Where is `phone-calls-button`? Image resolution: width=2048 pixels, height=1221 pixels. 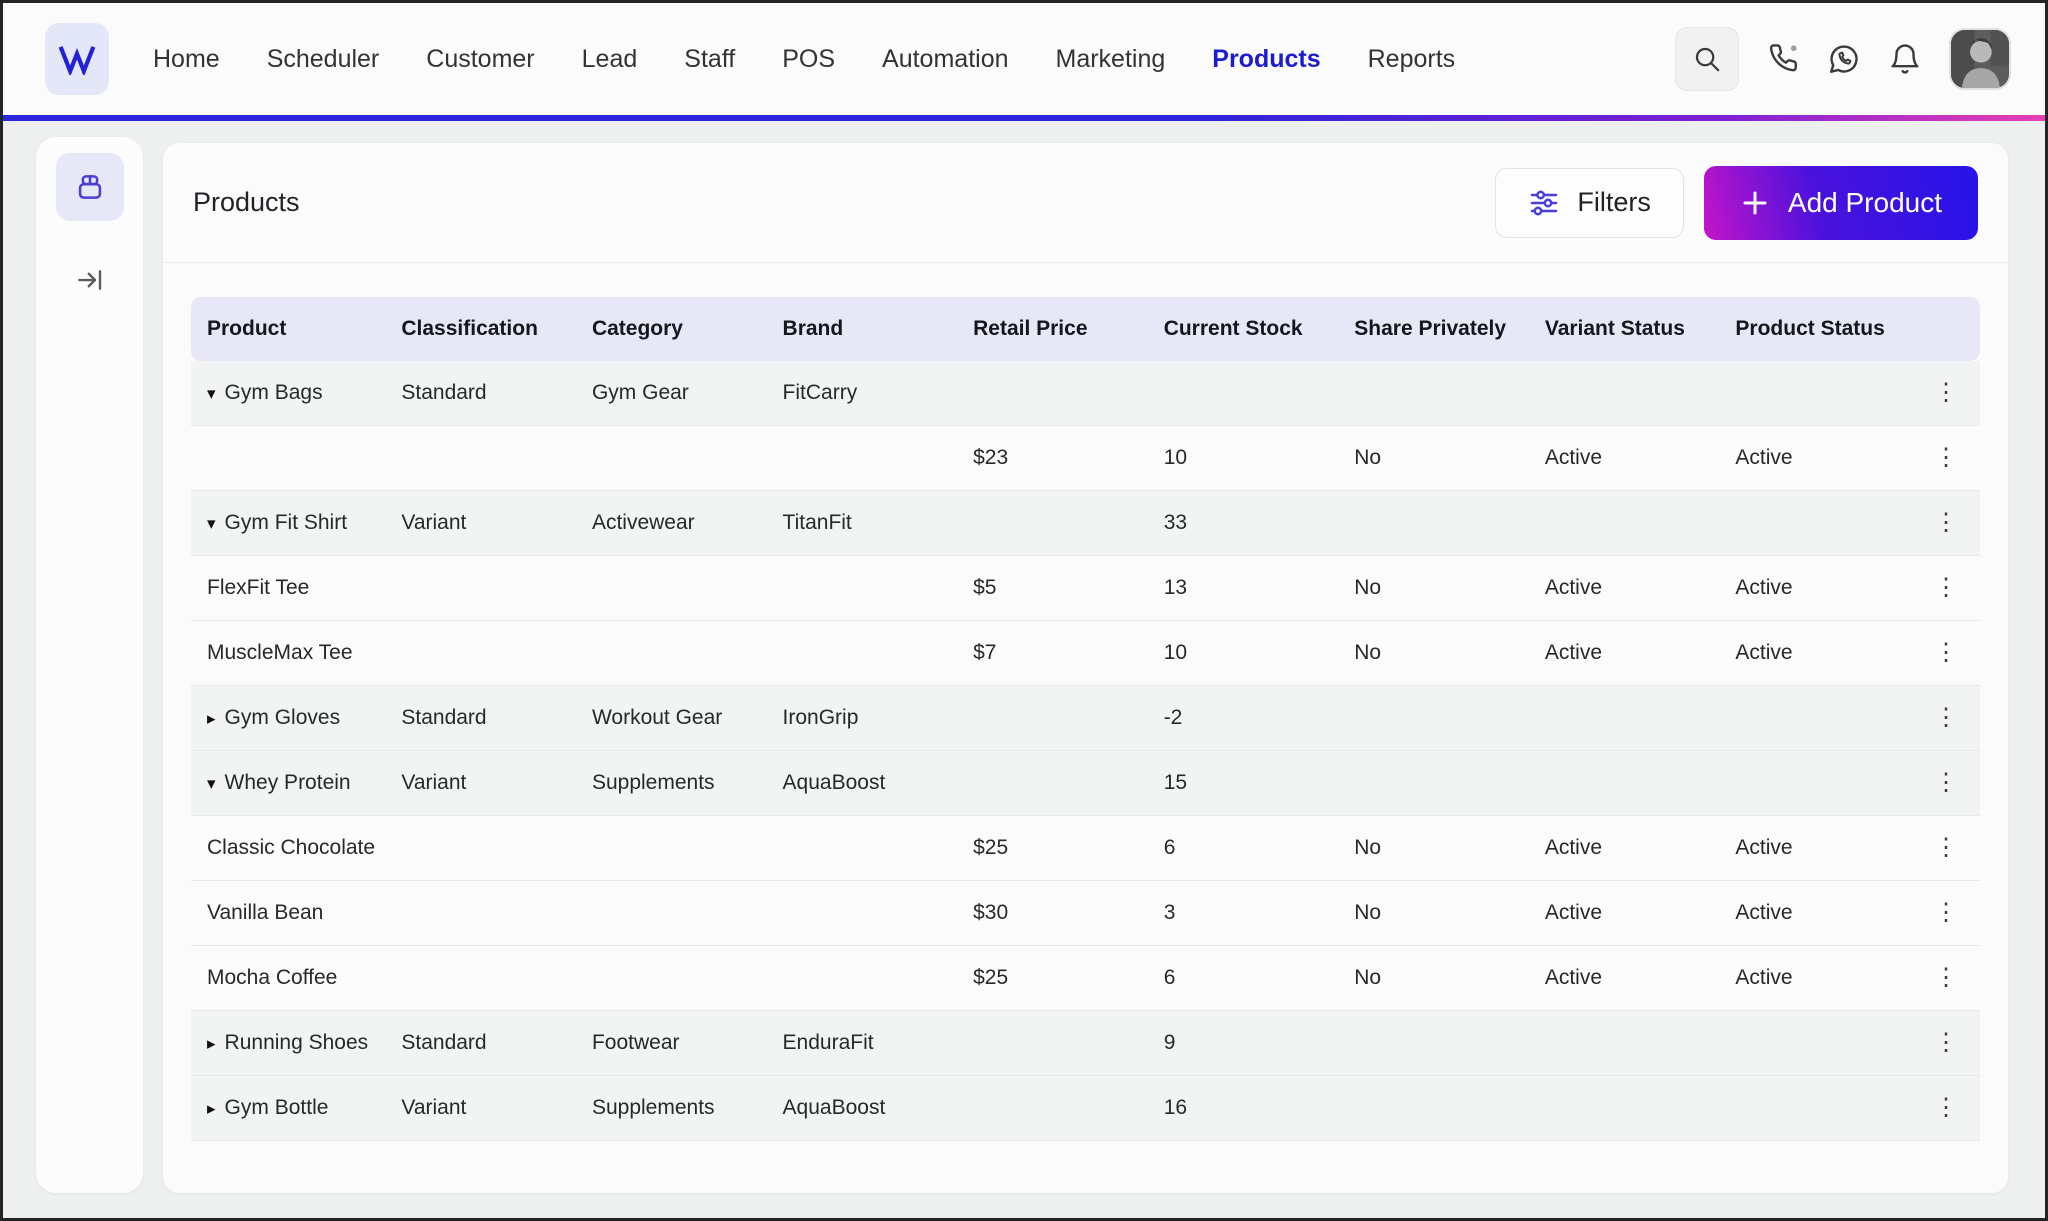
phone-calls-button is located at coordinates (1783, 59).